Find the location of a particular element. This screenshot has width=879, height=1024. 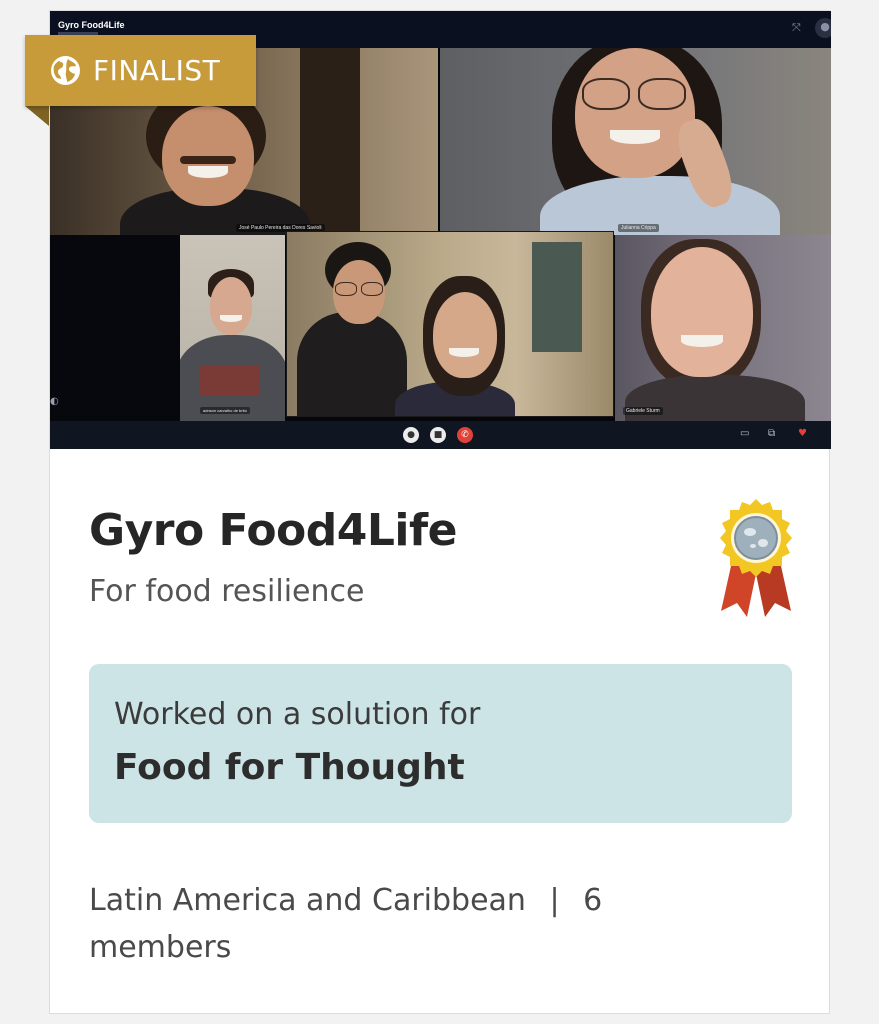

layout-icon: ⧉ is located at coordinates (771, 433).